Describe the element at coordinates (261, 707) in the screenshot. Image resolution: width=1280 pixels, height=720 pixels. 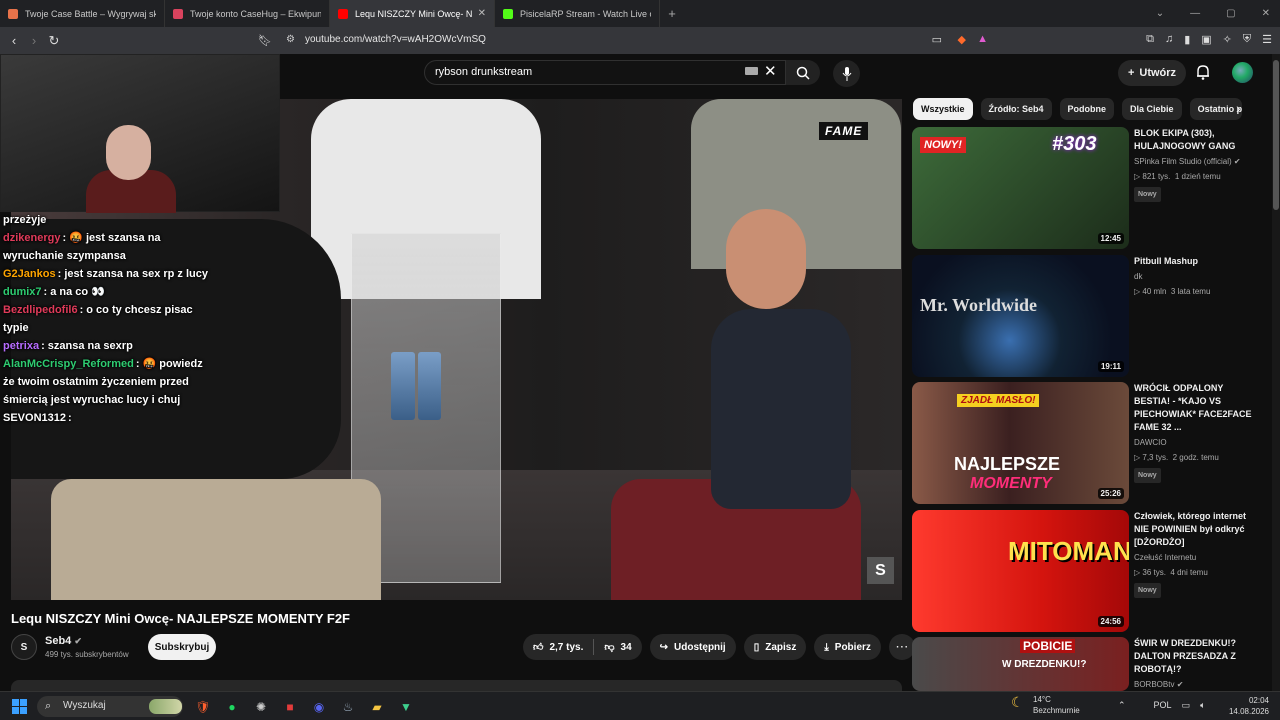
I see `chatgpt-icon: ✺` at that location.